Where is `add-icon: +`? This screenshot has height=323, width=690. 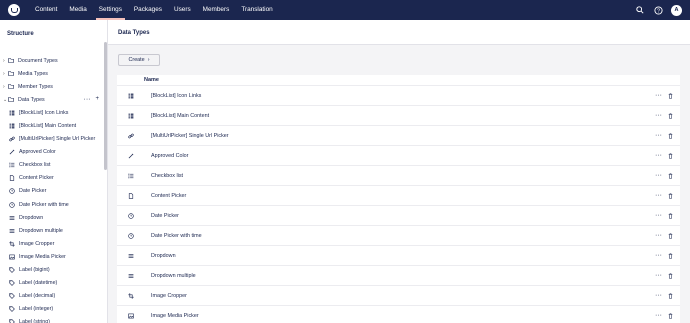
add-icon: + is located at coordinates (97, 99).